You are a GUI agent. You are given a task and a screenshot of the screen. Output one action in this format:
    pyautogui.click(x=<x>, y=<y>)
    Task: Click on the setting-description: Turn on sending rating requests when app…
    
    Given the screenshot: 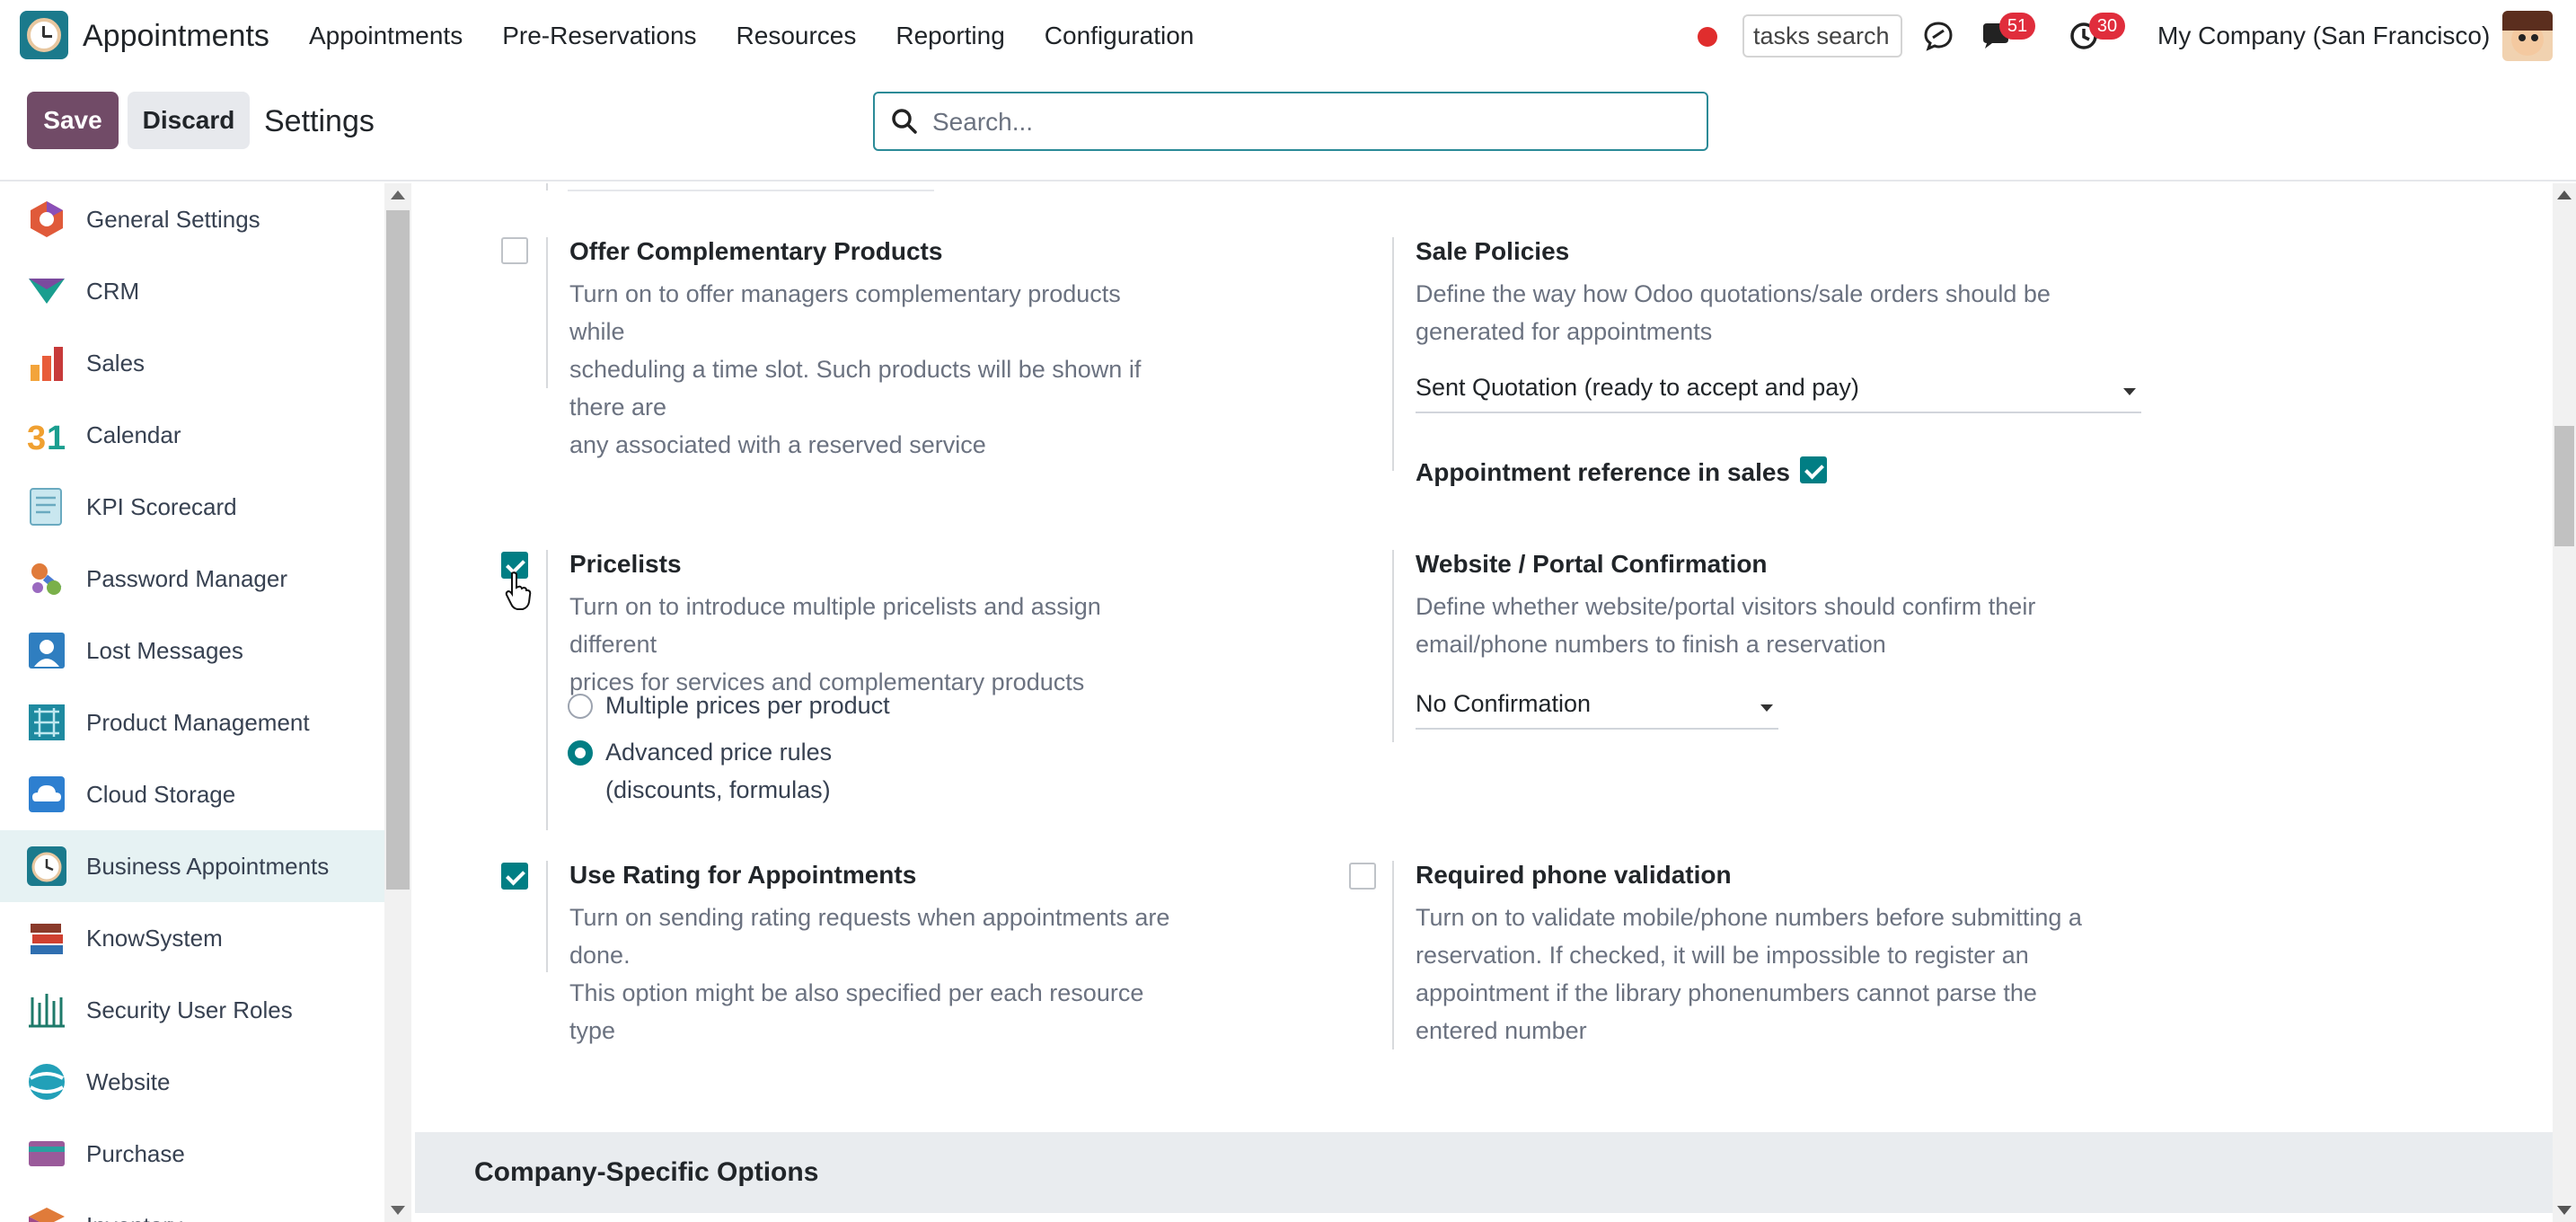 What is the action you would take?
    pyautogui.click(x=869, y=974)
    